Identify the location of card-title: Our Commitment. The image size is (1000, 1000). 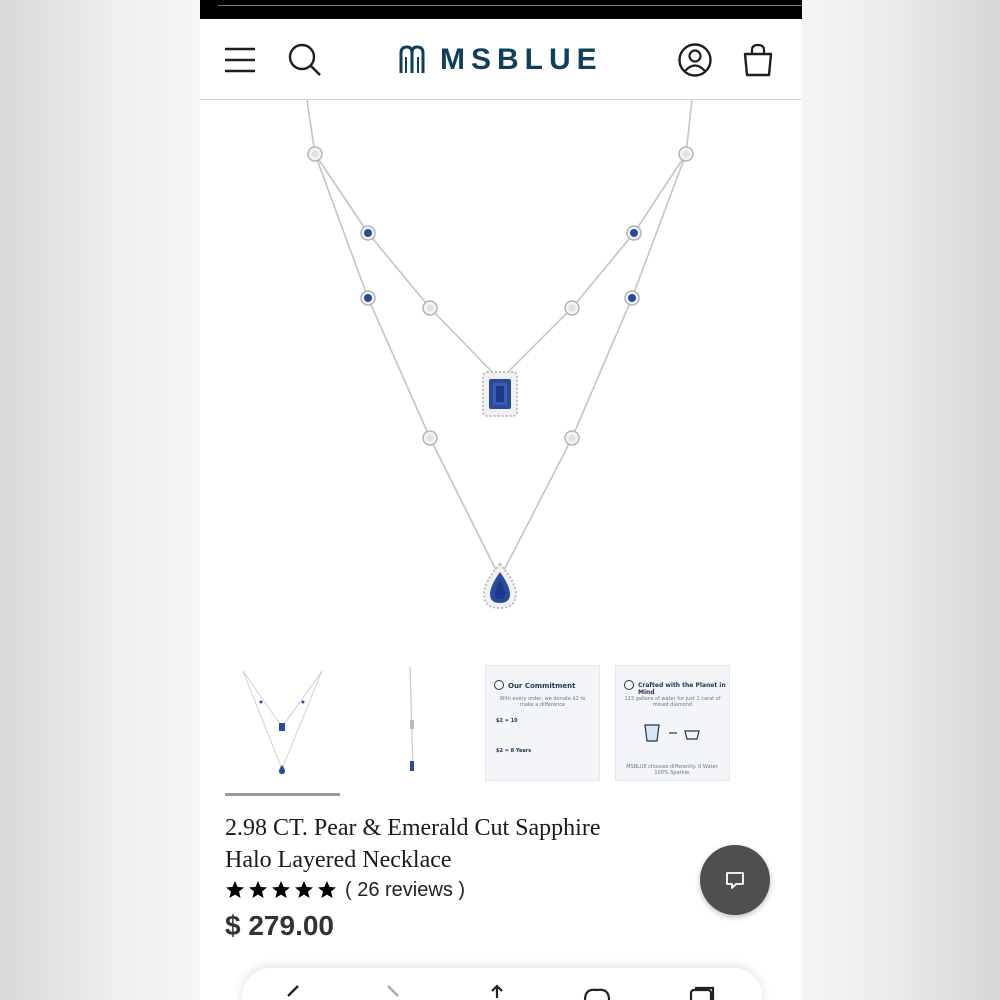
(542, 686).